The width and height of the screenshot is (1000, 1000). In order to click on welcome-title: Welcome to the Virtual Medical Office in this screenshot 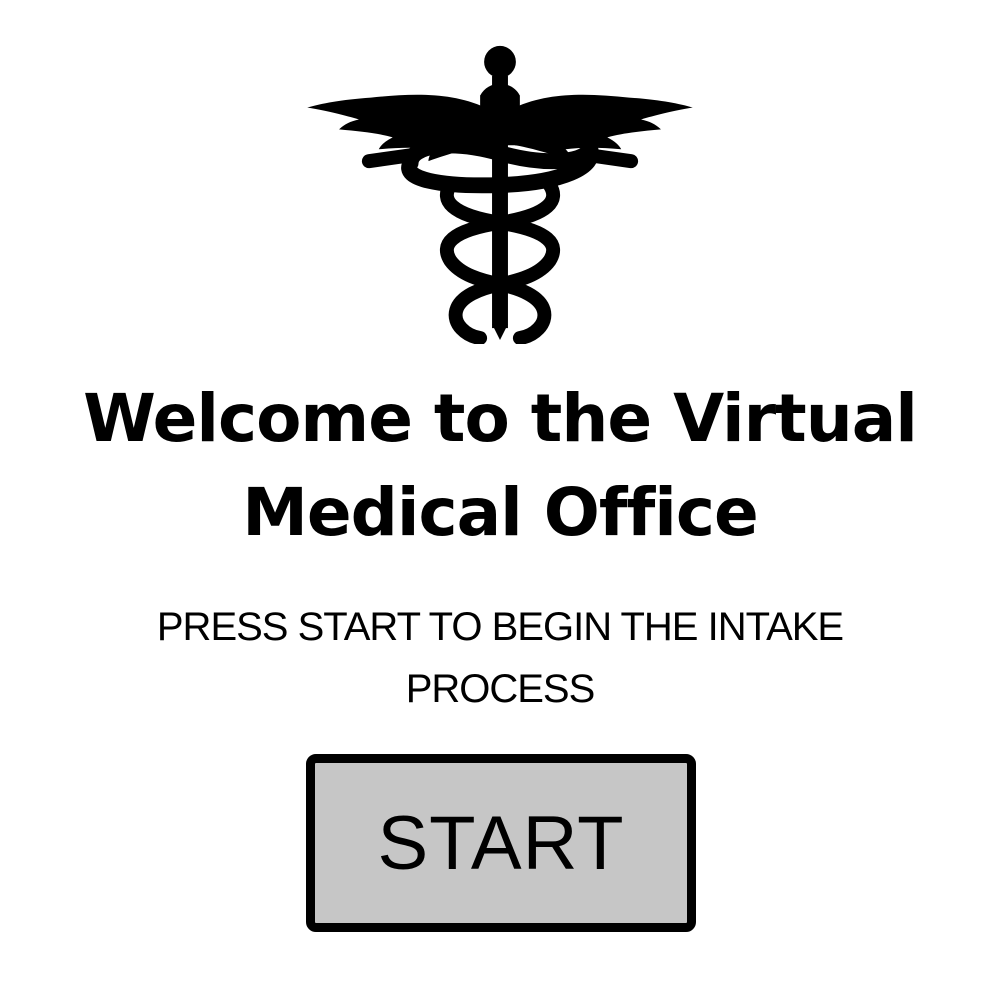, I will do `click(500, 465)`.